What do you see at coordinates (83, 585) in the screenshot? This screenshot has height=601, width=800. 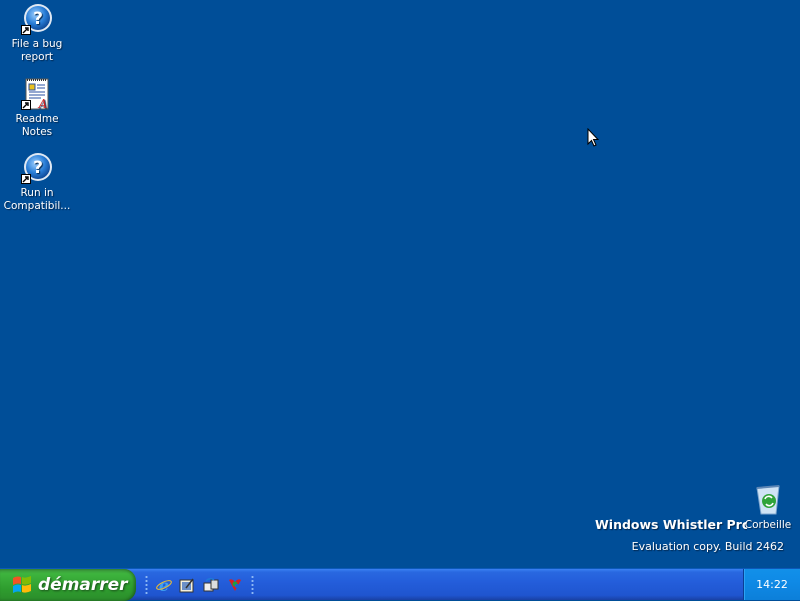 I see `start-label: démarrer` at bounding box center [83, 585].